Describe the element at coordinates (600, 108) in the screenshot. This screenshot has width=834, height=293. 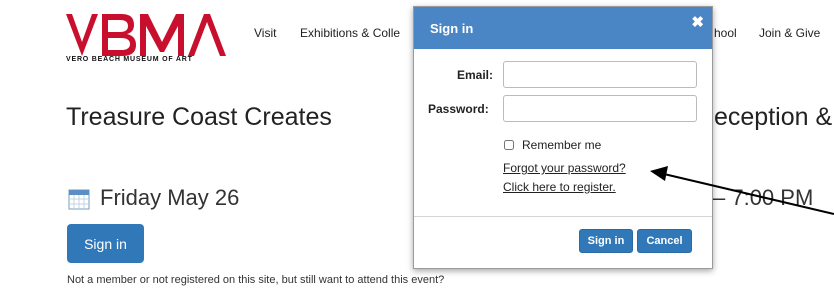
I see `password-field` at that location.